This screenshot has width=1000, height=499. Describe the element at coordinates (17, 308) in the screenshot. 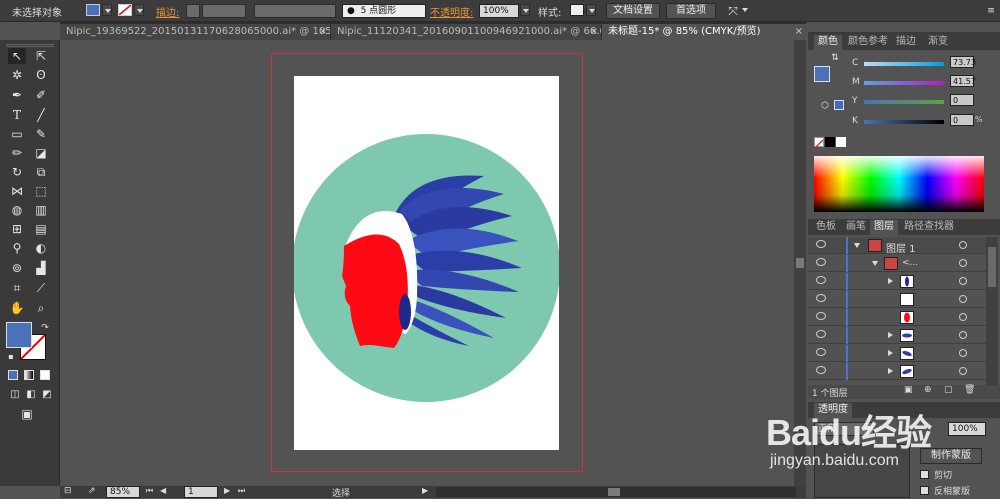

I see `hand-tool-icon: ✋` at that location.